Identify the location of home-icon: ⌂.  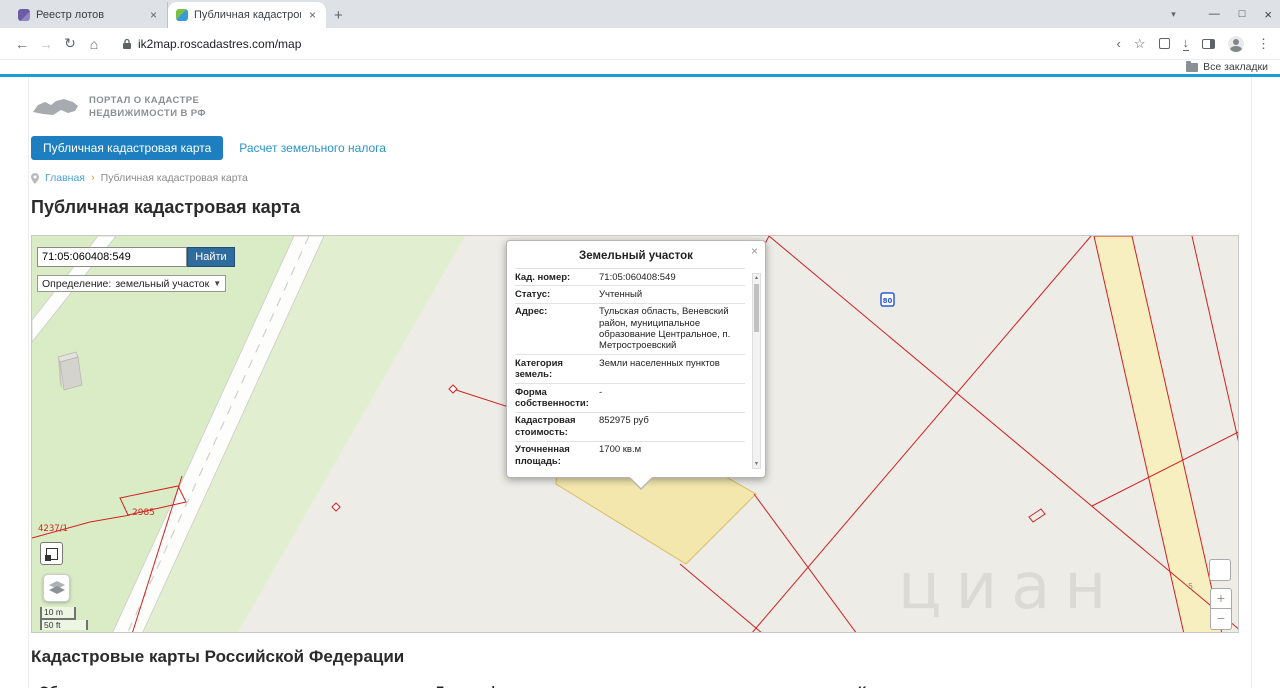
(94, 44).